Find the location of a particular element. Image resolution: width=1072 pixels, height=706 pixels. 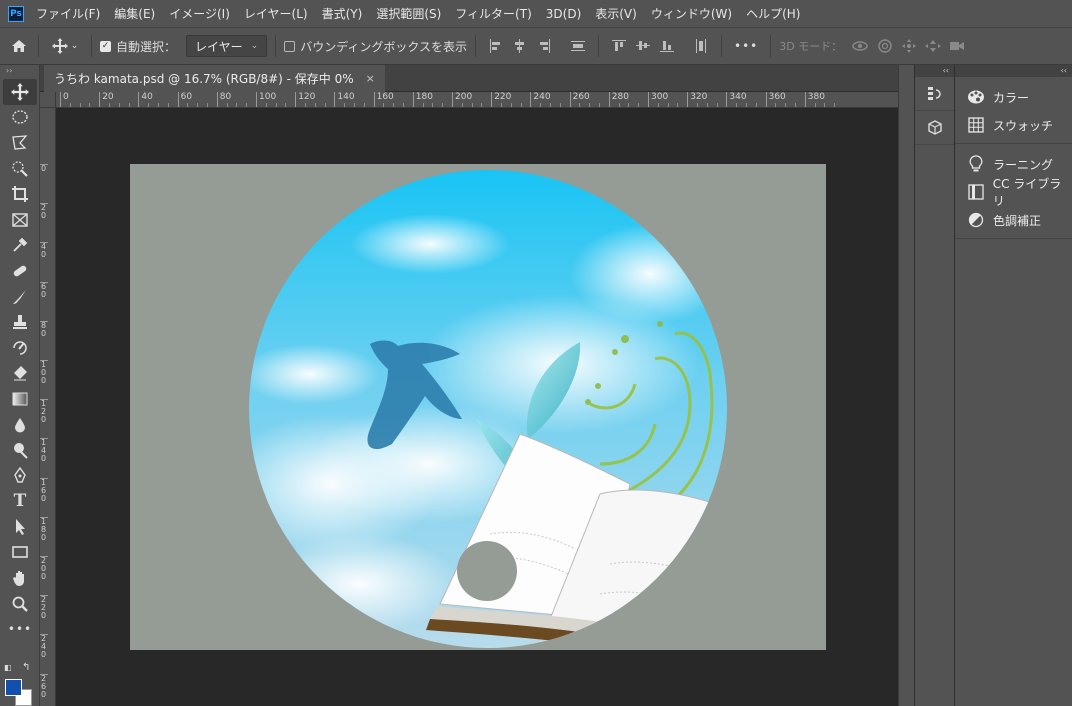

panel-learn: ラーニング is located at coordinates (1013, 164).